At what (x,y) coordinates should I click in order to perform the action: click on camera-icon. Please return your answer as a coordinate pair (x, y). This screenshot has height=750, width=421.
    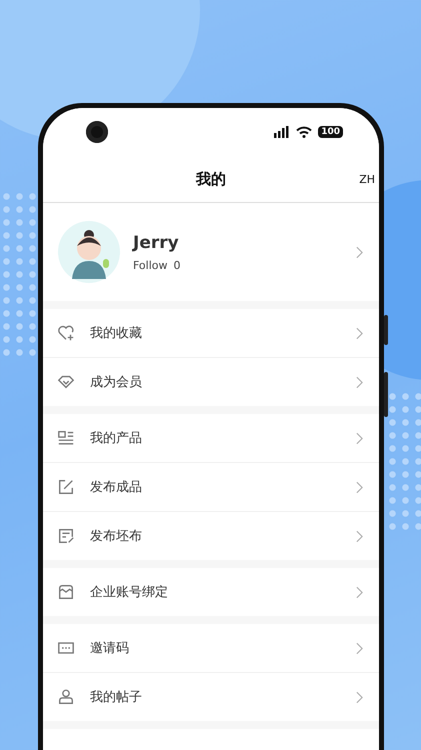
    Looking at the image, I should click on (97, 132).